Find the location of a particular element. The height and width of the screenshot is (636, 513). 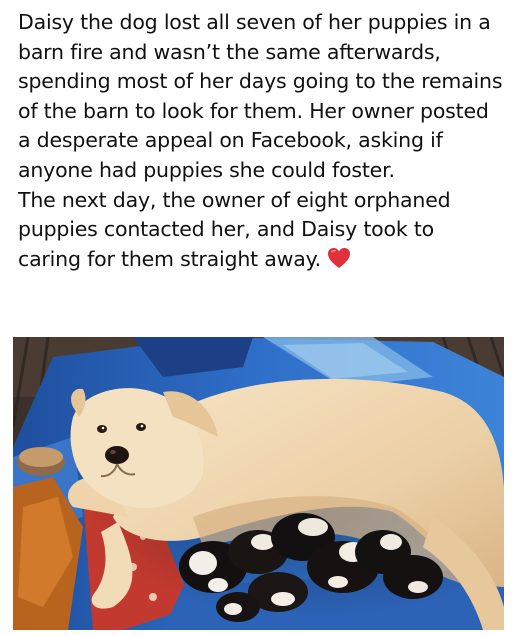

red-heart-icon is located at coordinates (339, 258).